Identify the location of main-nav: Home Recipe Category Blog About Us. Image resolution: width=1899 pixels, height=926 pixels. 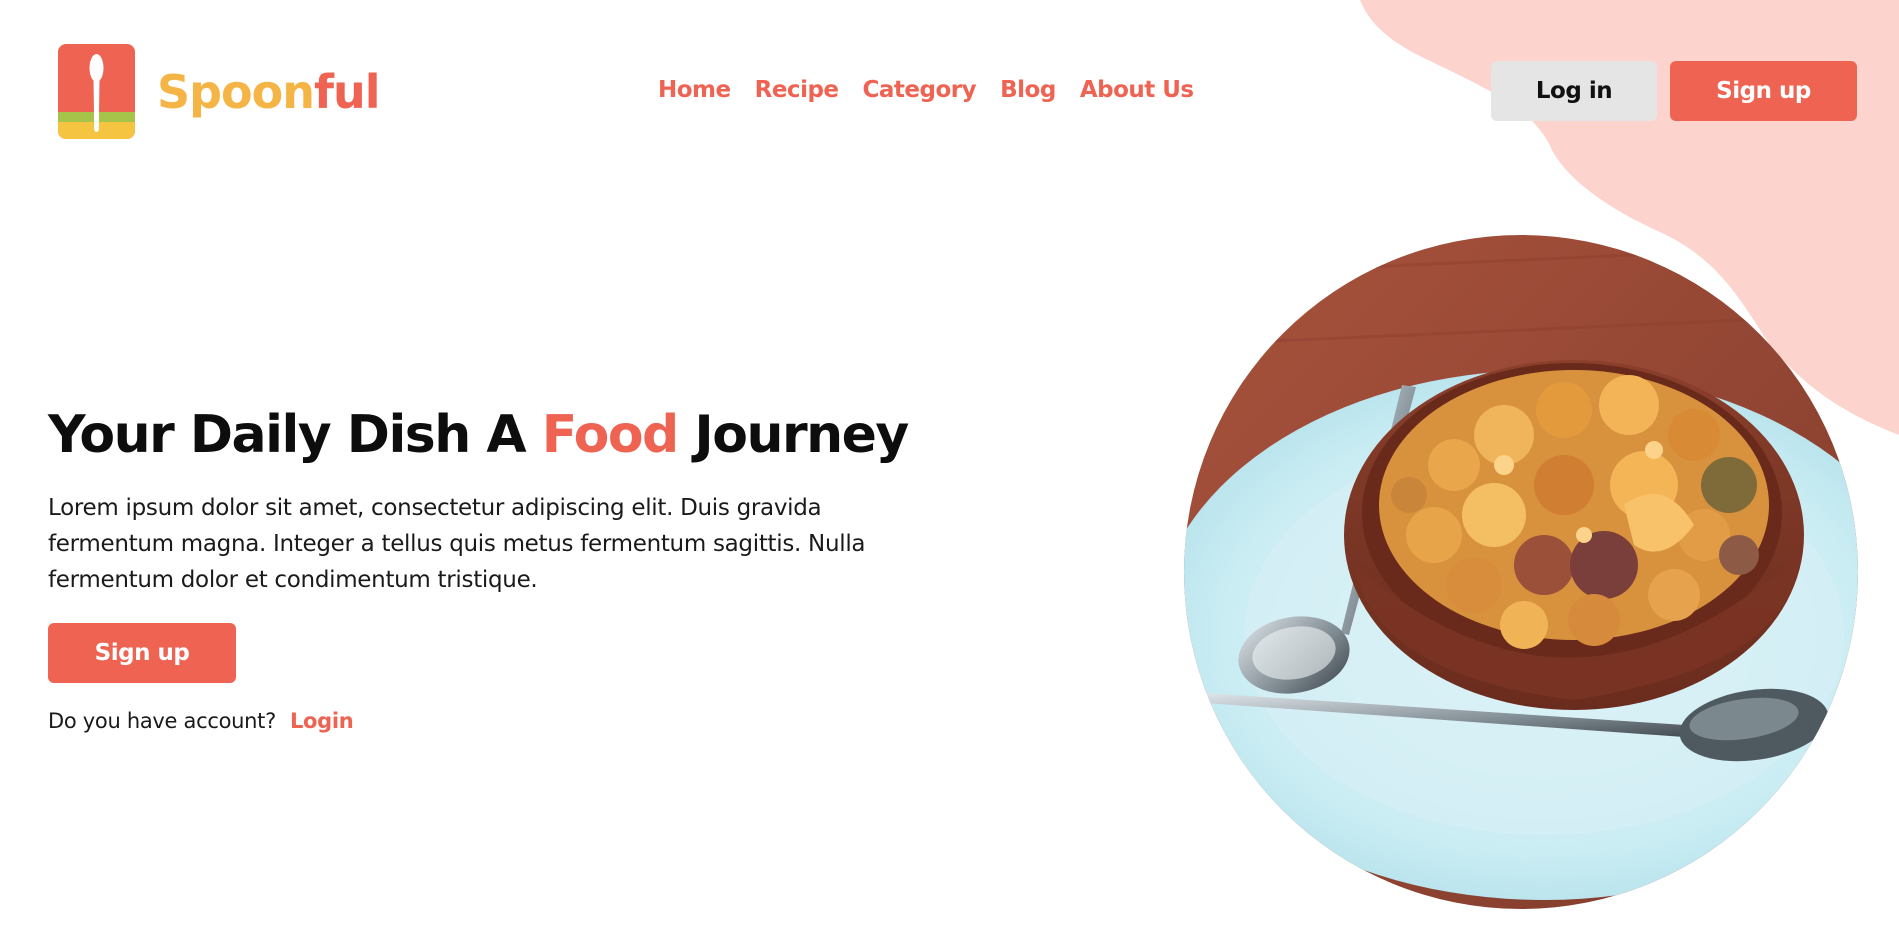
(938, 90).